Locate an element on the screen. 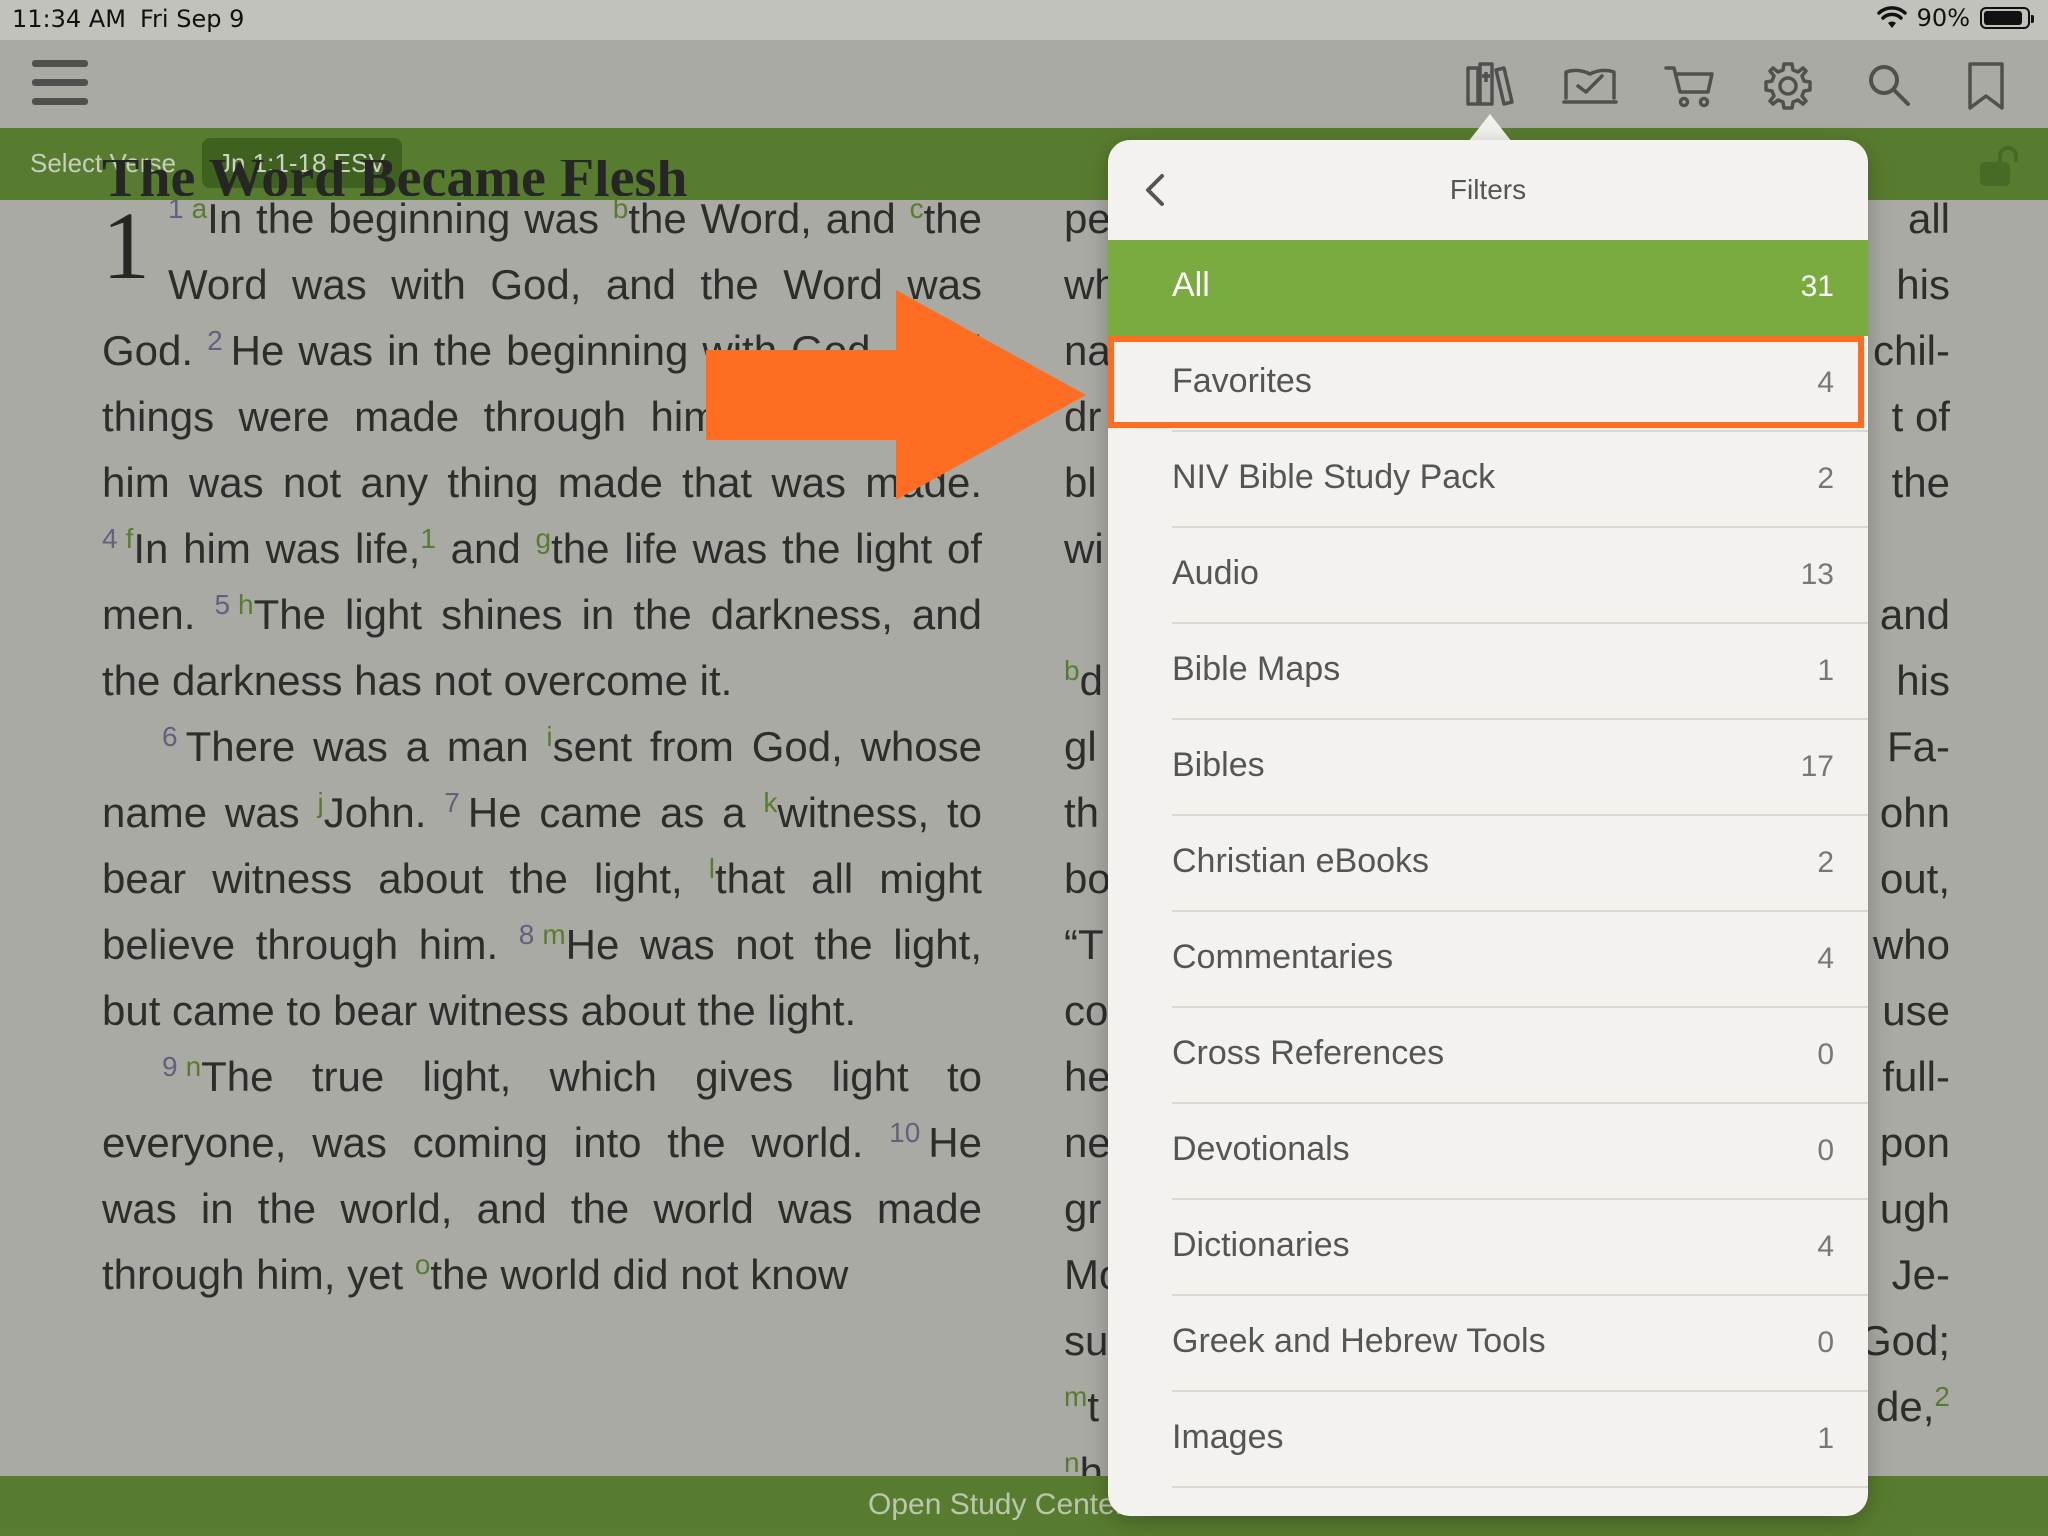  filter-label: Audio is located at coordinates (1215, 573).